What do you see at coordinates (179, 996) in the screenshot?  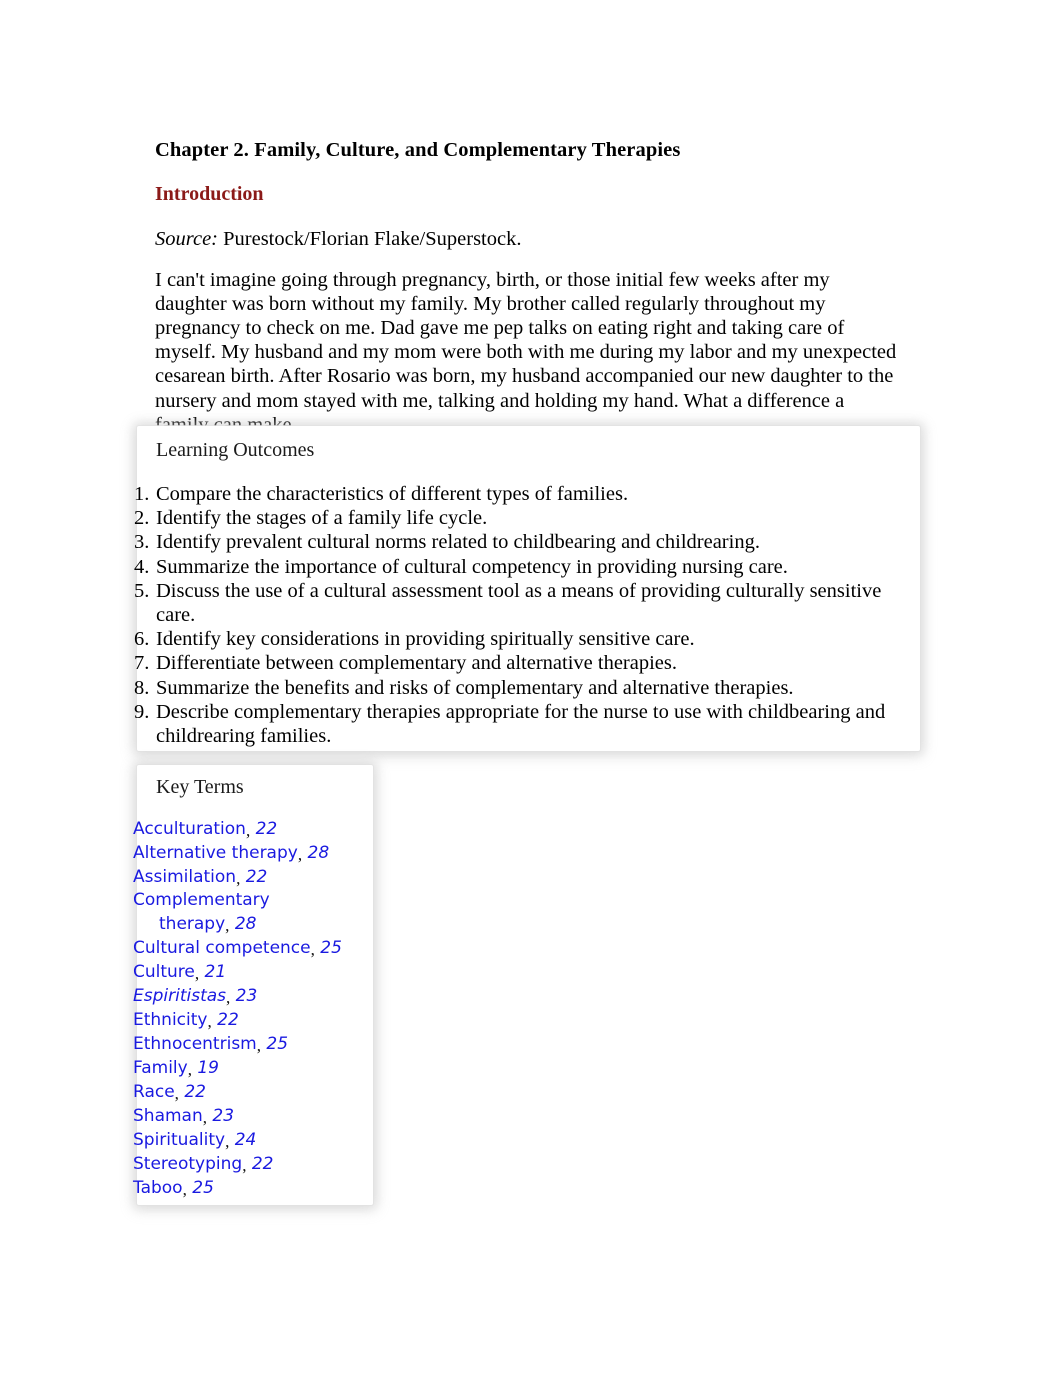 I see `key-term-label: Espiritistas` at bounding box center [179, 996].